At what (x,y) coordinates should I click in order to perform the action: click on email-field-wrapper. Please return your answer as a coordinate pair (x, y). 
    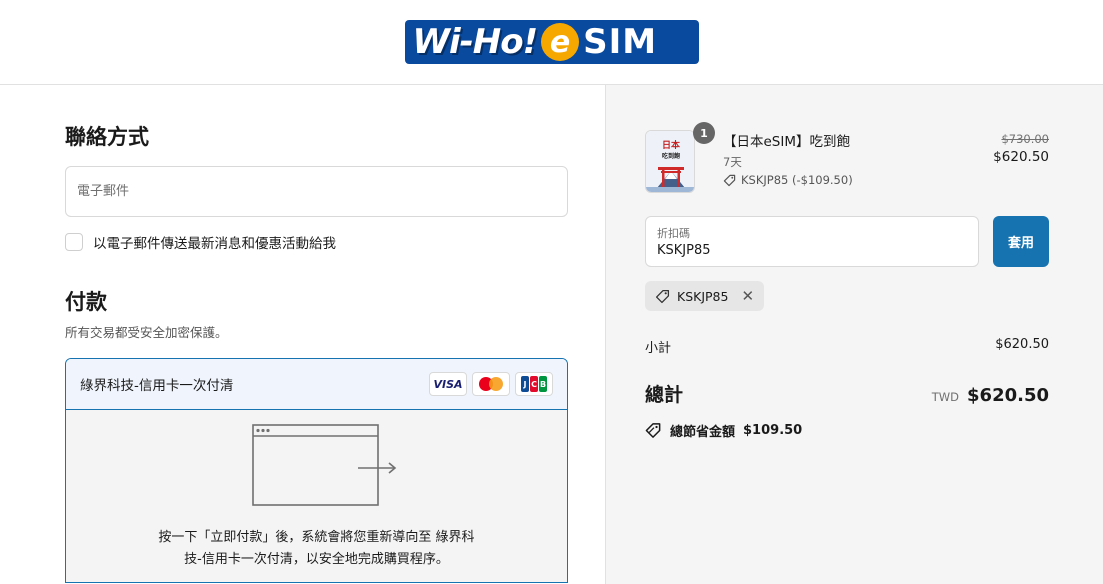
    Looking at the image, I should click on (316, 191).